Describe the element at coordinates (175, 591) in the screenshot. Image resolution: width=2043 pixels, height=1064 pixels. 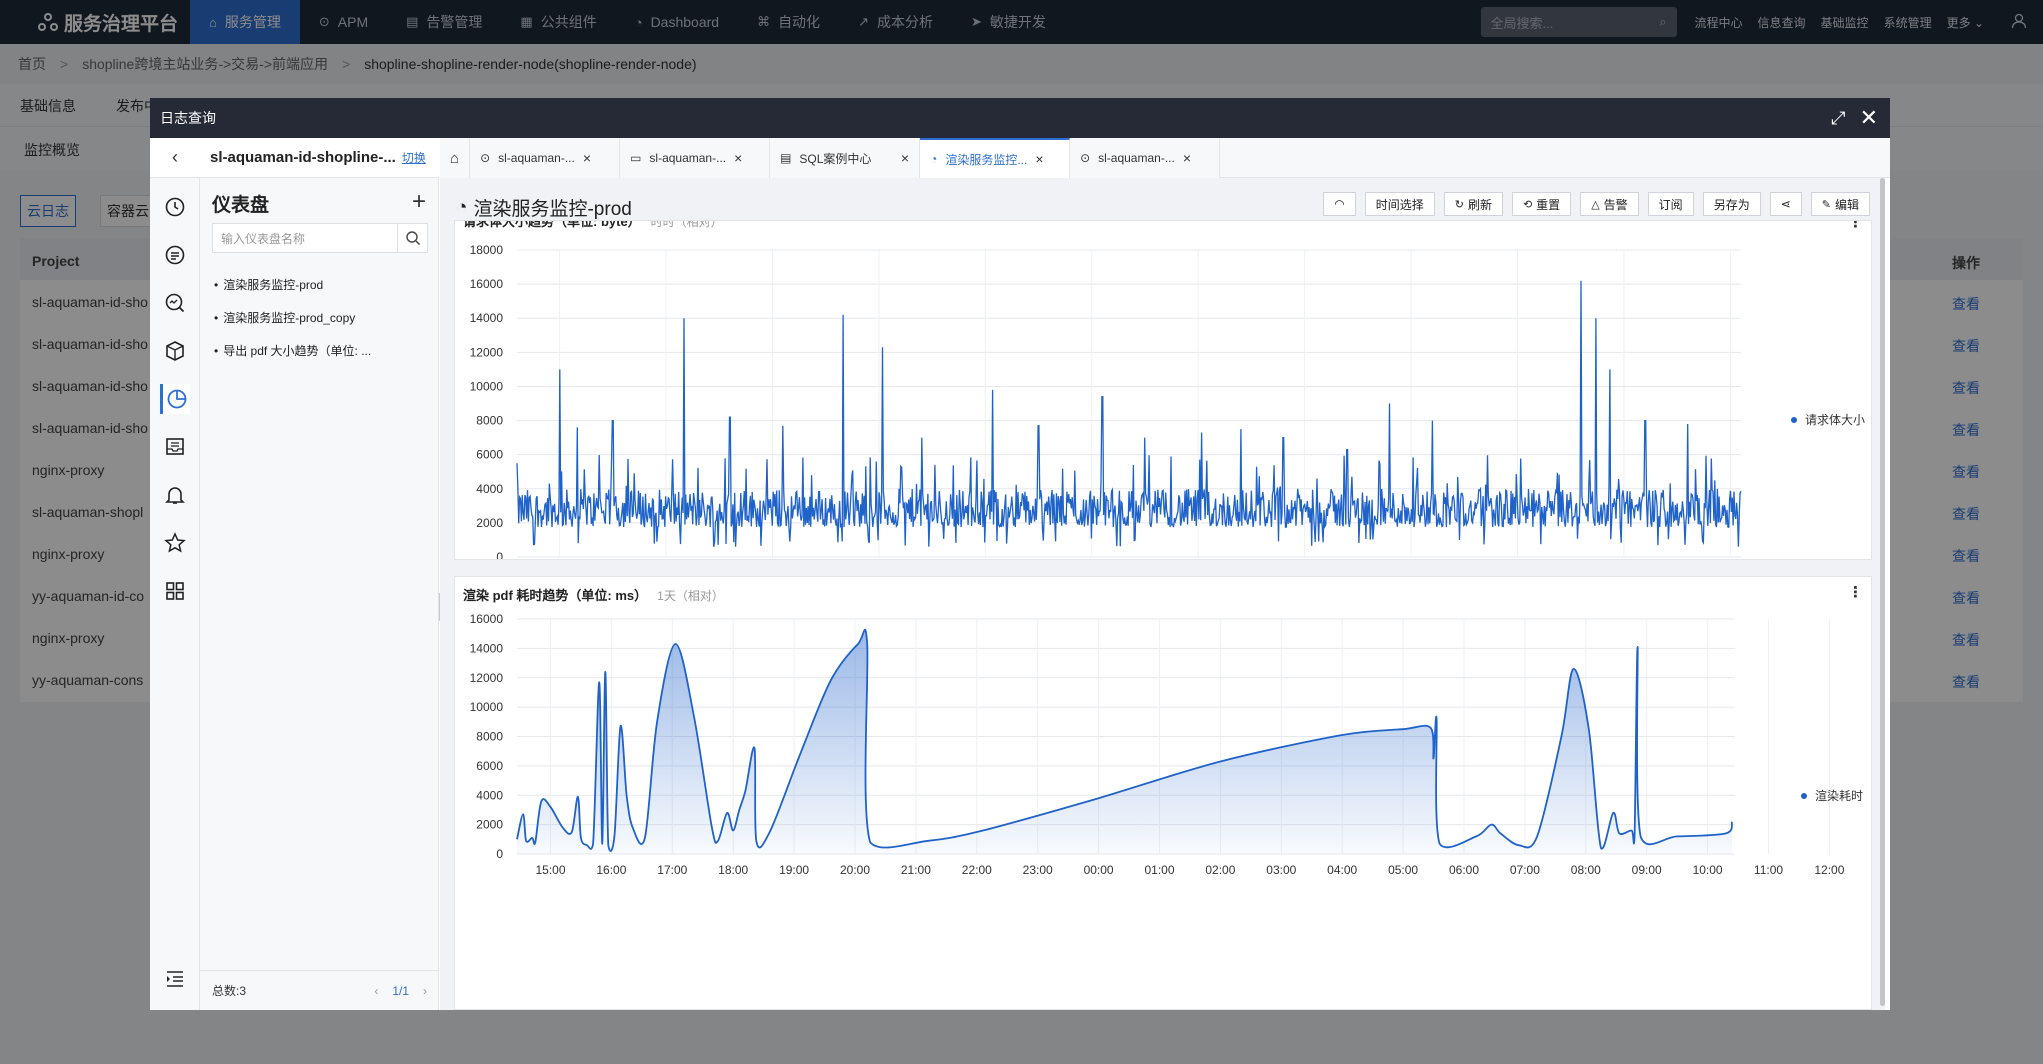
I see `apps-grid-icon` at that location.